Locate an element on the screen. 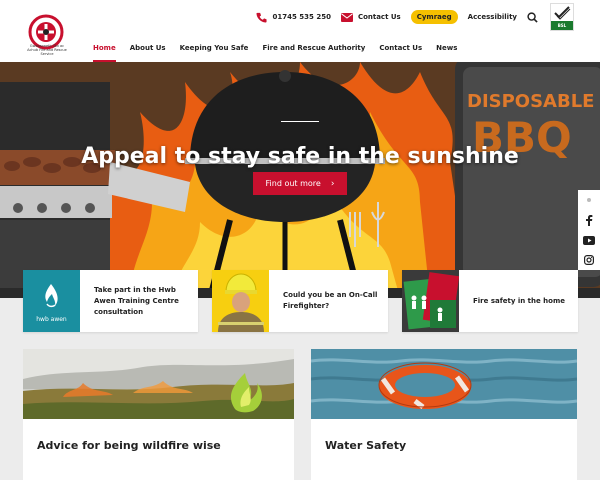 This screenshot has height=480, width=600. nav-news: News is located at coordinates (446, 50).